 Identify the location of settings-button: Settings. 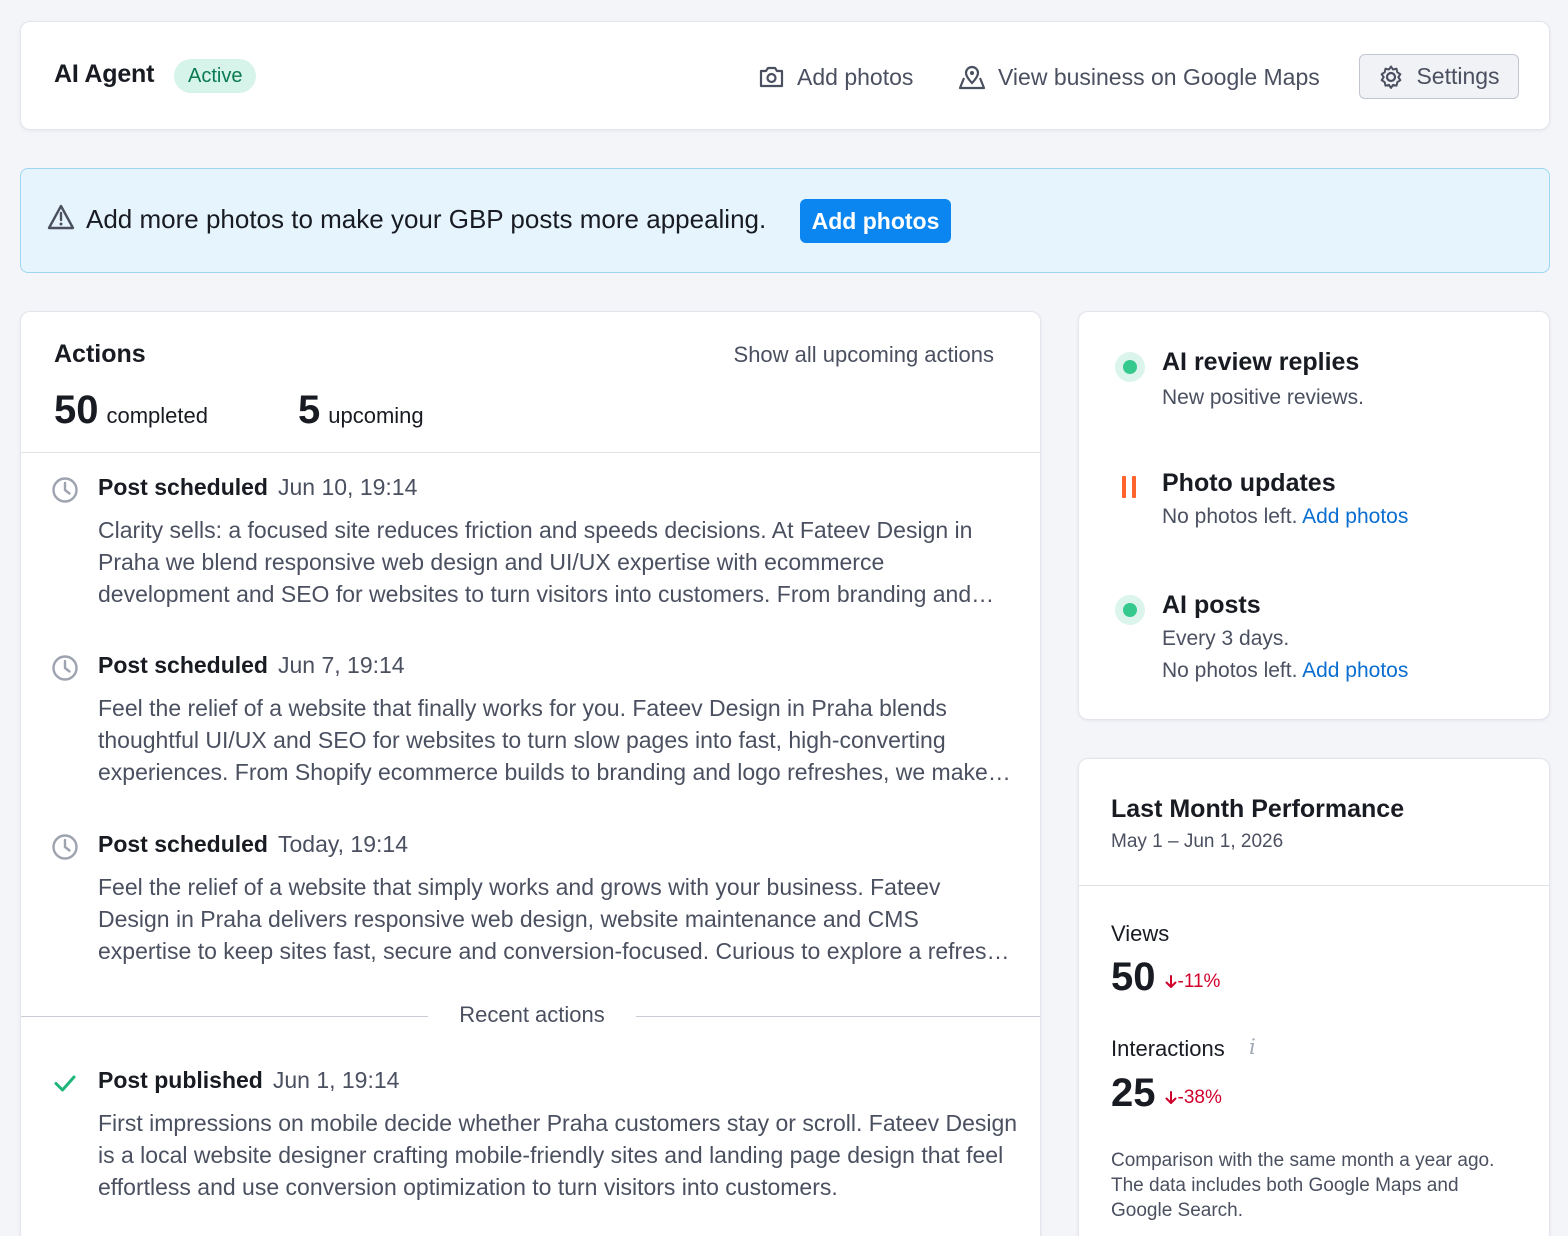
(1439, 76).